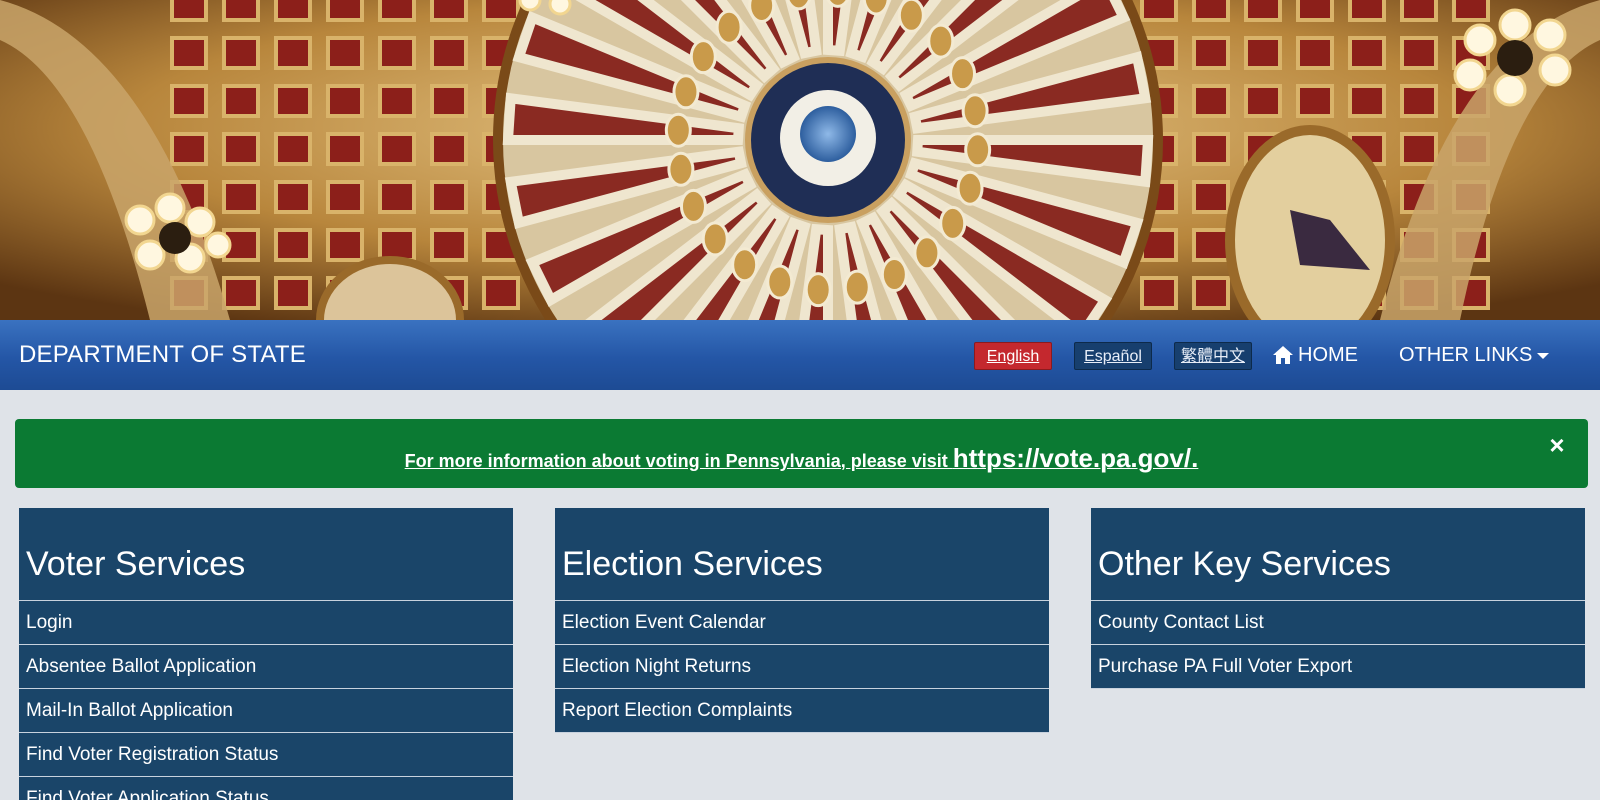 Image resolution: width=1600 pixels, height=800 pixels. What do you see at coordinates (1328, 355) in the screenshot?
I see `nav-home-label: HOME` at bounding box center [1328, 355].